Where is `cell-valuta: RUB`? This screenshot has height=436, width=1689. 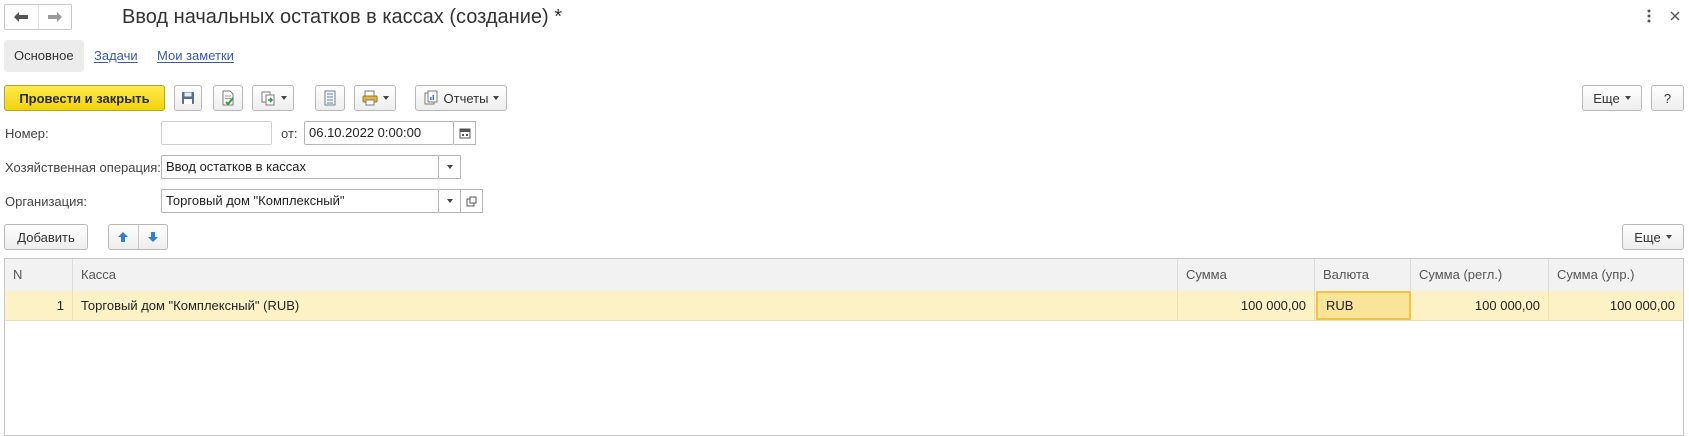
cell-valuta: RUB is located at coordinates (1363, 305).